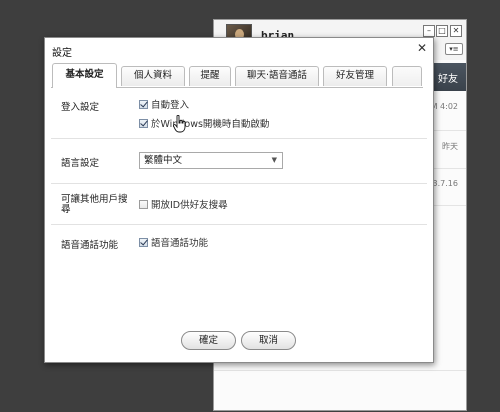 The height and width of the screenshot is (412, 500). Describe the element at coordinates (179, 124) in the screenshot. I see `hand-cursor-icon` at that location.